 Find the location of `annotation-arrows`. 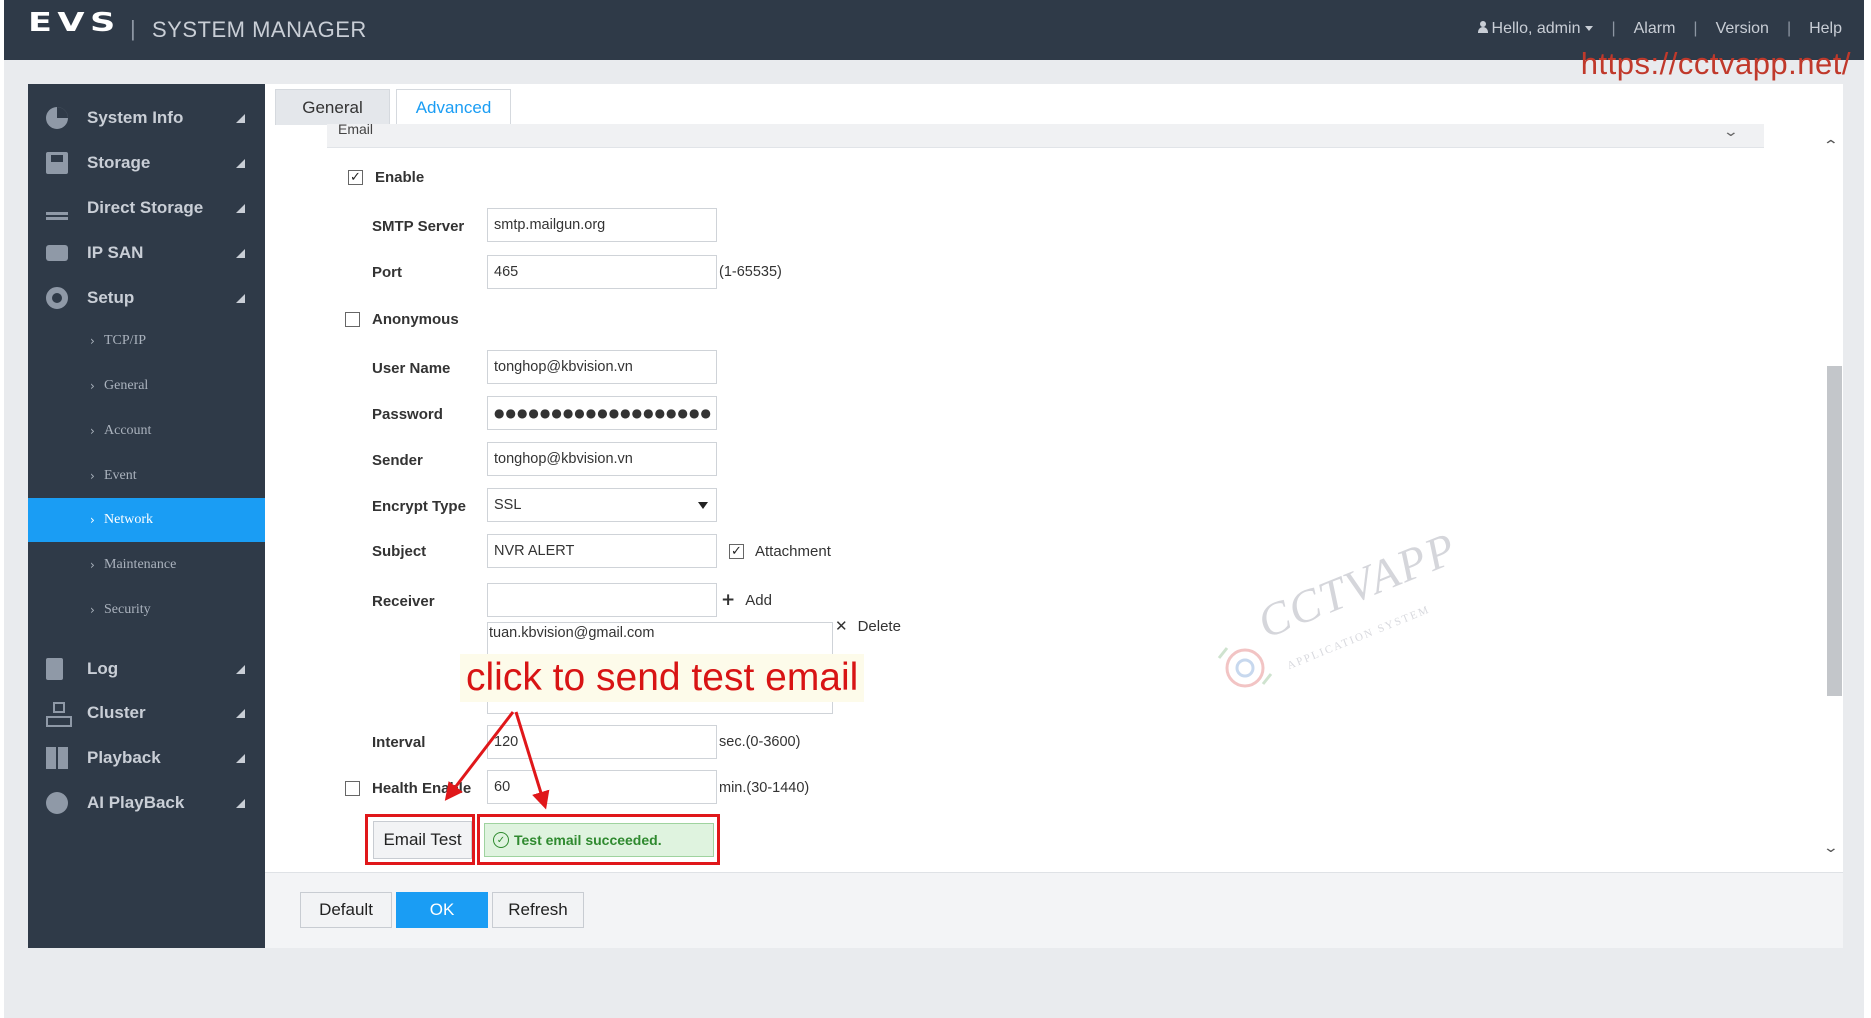

annotation-arrows is located at coordinates (497, 760).